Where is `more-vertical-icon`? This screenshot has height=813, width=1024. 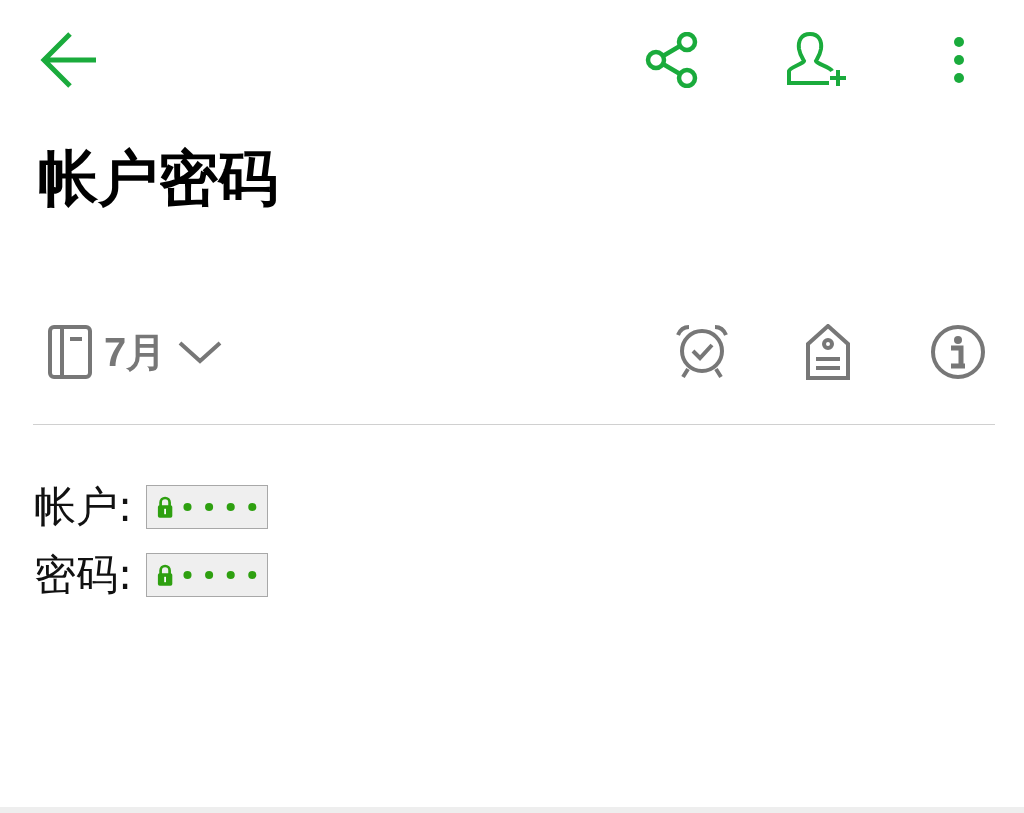
more-vertical-icon is located at coordinates (959, 60).